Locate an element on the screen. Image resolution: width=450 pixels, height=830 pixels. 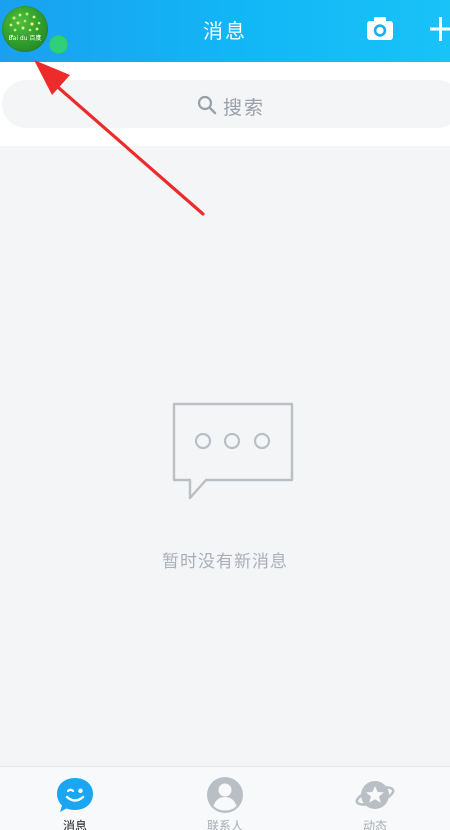
message-face-icon is located at coordinates (75, 795).